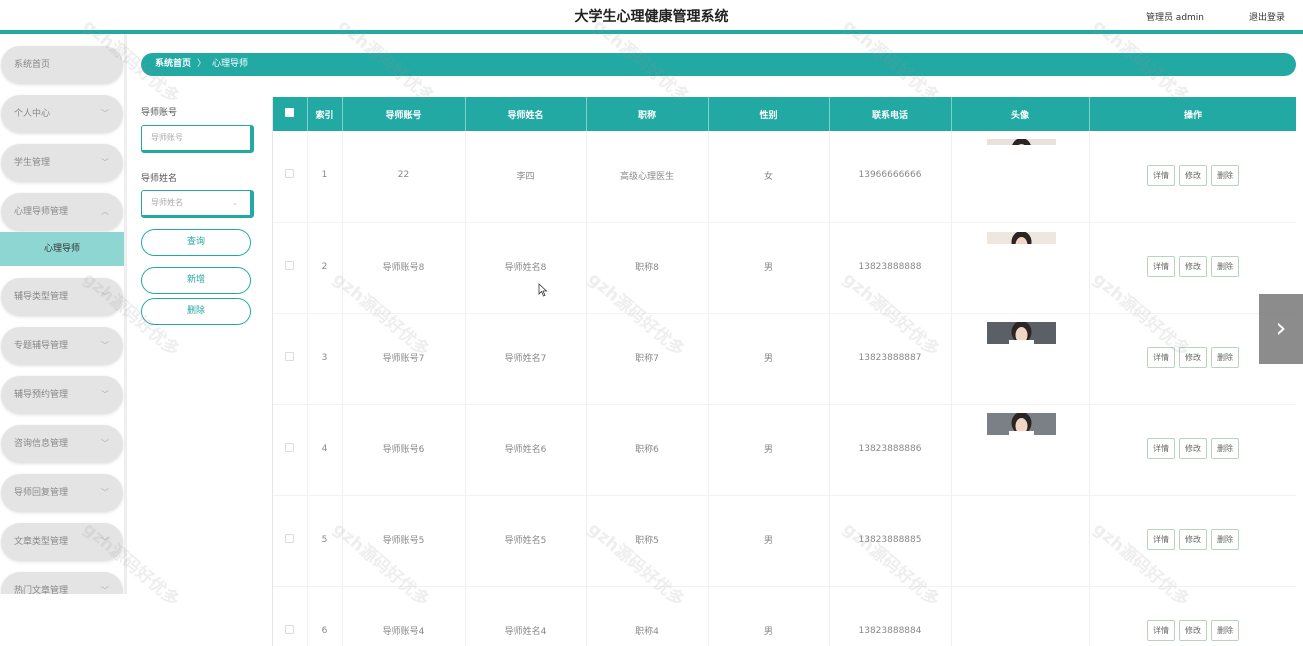 Image resolution: width=1303 pixels, height=646 pixels. I want to click on phone-cell: 13966666666, so click(890, 177).